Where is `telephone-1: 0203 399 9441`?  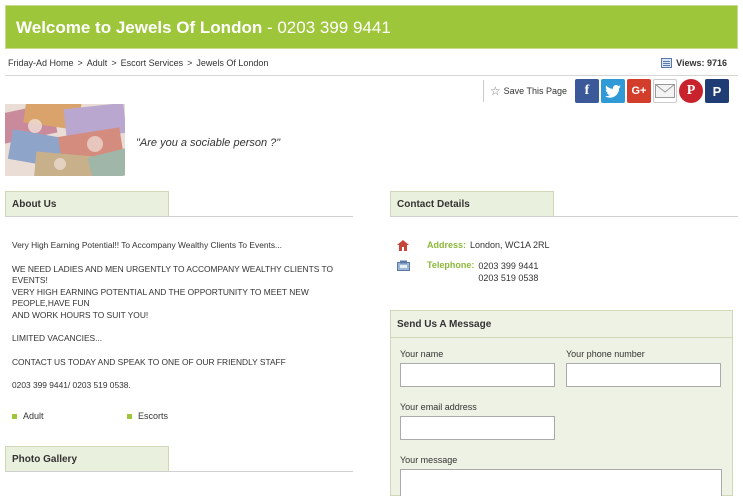
telephone-1: 0203 399 9441 is located at coordinates (508, 266).